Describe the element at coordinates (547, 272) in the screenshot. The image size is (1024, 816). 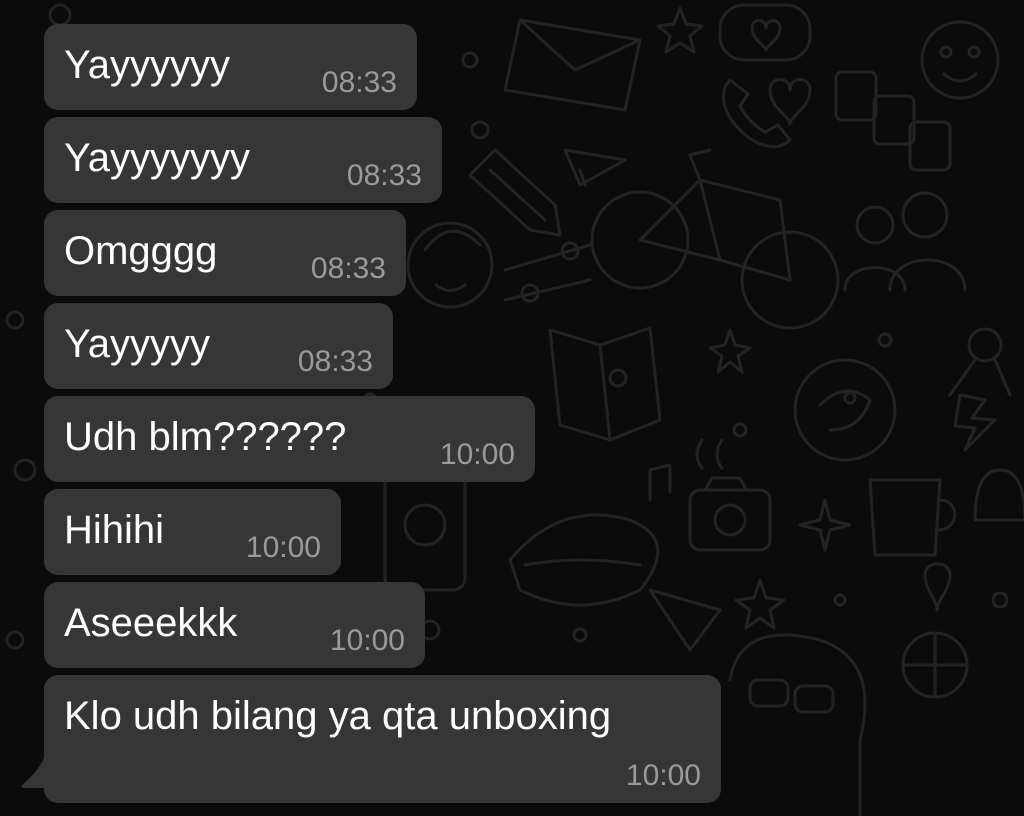
I see `slider-doodle-icon` at that location.